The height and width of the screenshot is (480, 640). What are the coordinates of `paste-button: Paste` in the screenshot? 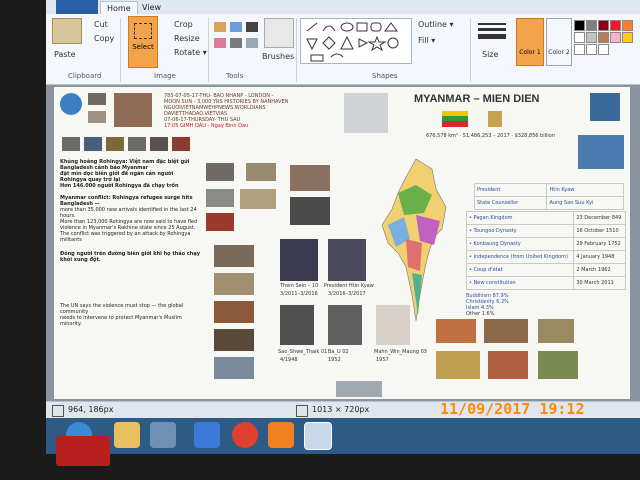 It's located at (65, 54).